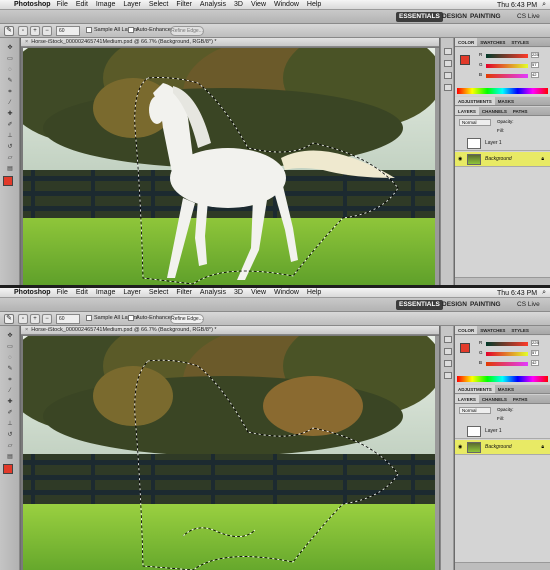 The width and height of the screenshot is (550, 570). I want to click on tab-paths: PATHS, so click(520, 111).